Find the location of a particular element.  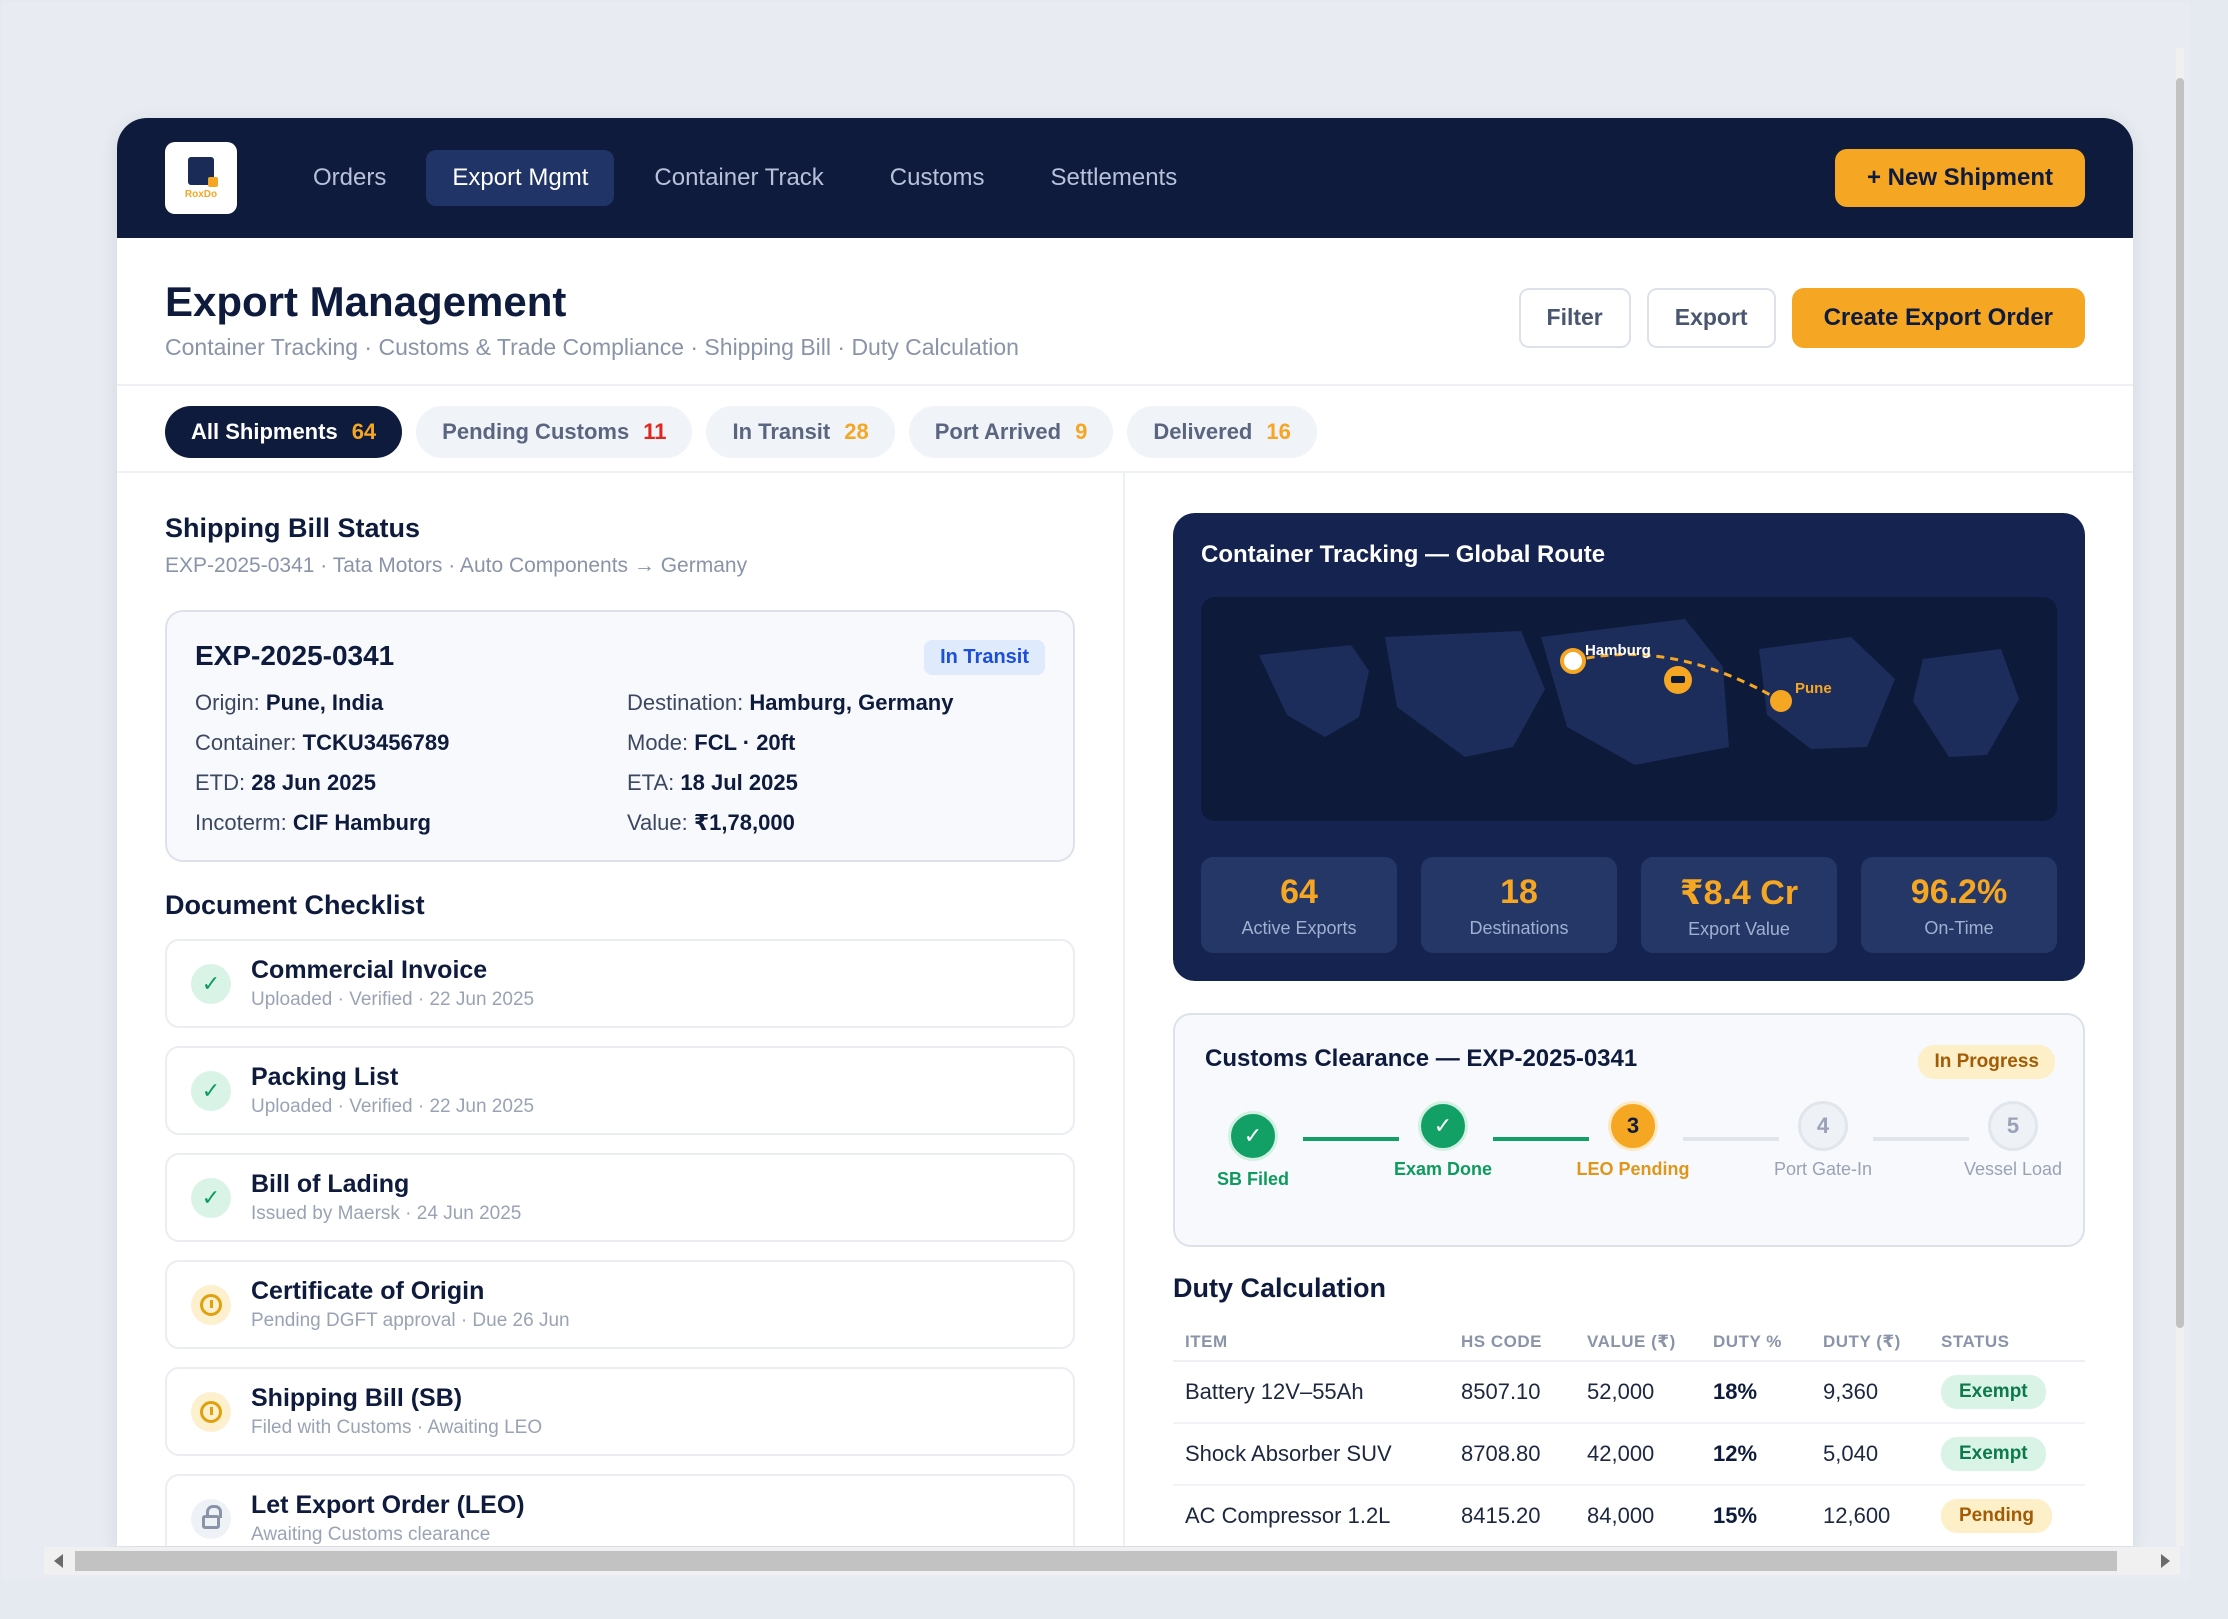

step-label: Vessel Load is located at coordinates (2013, 1169).